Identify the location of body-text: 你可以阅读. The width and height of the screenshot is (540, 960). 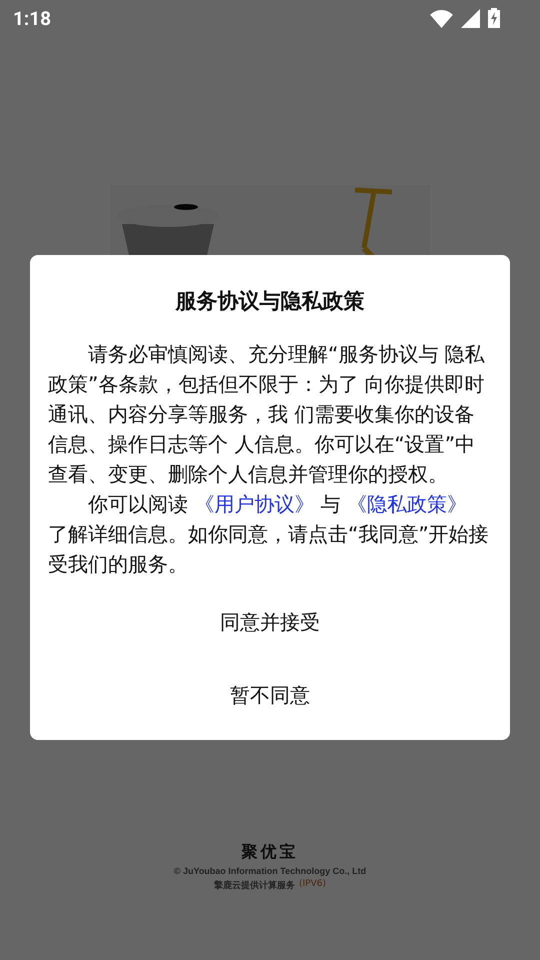
(138, 504).